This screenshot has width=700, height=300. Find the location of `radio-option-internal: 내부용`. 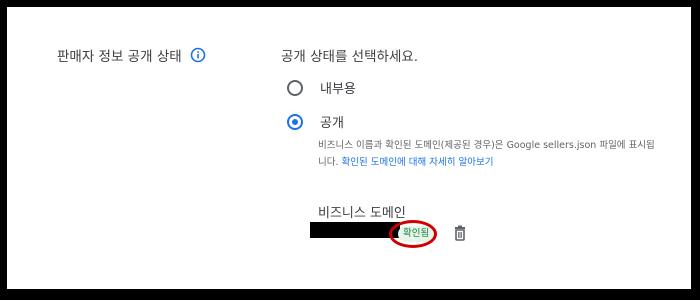

radio-option-internal: 내부용 is located at coordinates (321, 87).